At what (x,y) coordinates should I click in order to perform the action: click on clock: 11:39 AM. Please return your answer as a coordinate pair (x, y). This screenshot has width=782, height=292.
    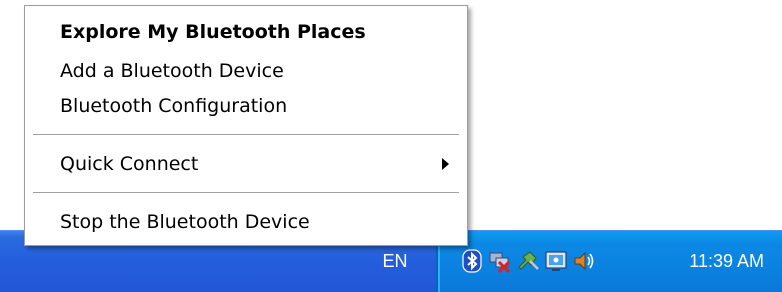
    Looking at the image, I should click on (726, 261).